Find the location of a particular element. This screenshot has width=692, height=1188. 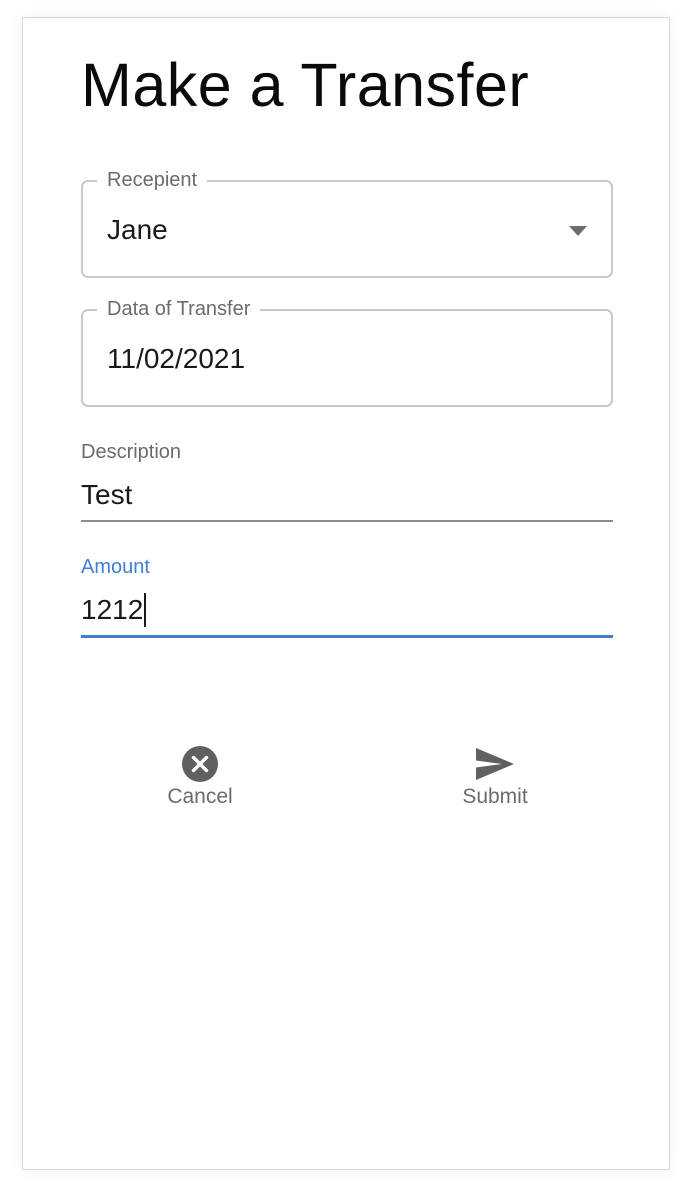

description-label: Description is located at coordinates (131, 452).